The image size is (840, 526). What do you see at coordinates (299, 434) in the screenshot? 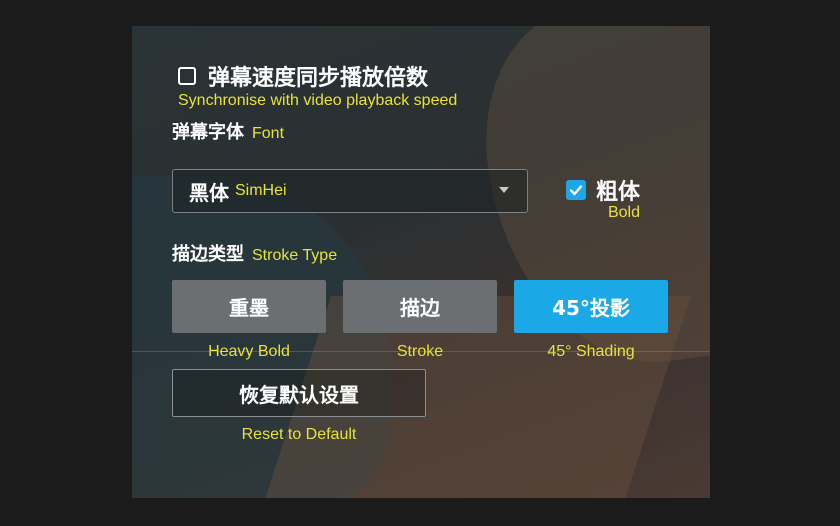
I see `reset-default-translation: Reset to Default` at bounding box center [299, 434].